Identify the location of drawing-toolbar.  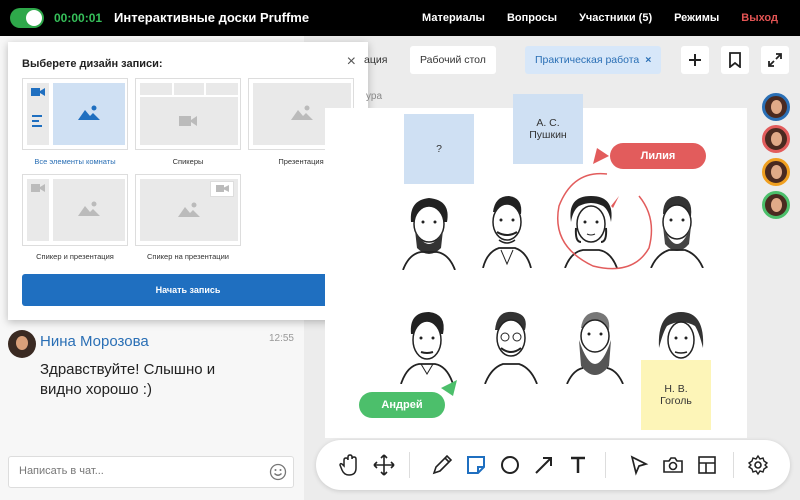
(553, 465).